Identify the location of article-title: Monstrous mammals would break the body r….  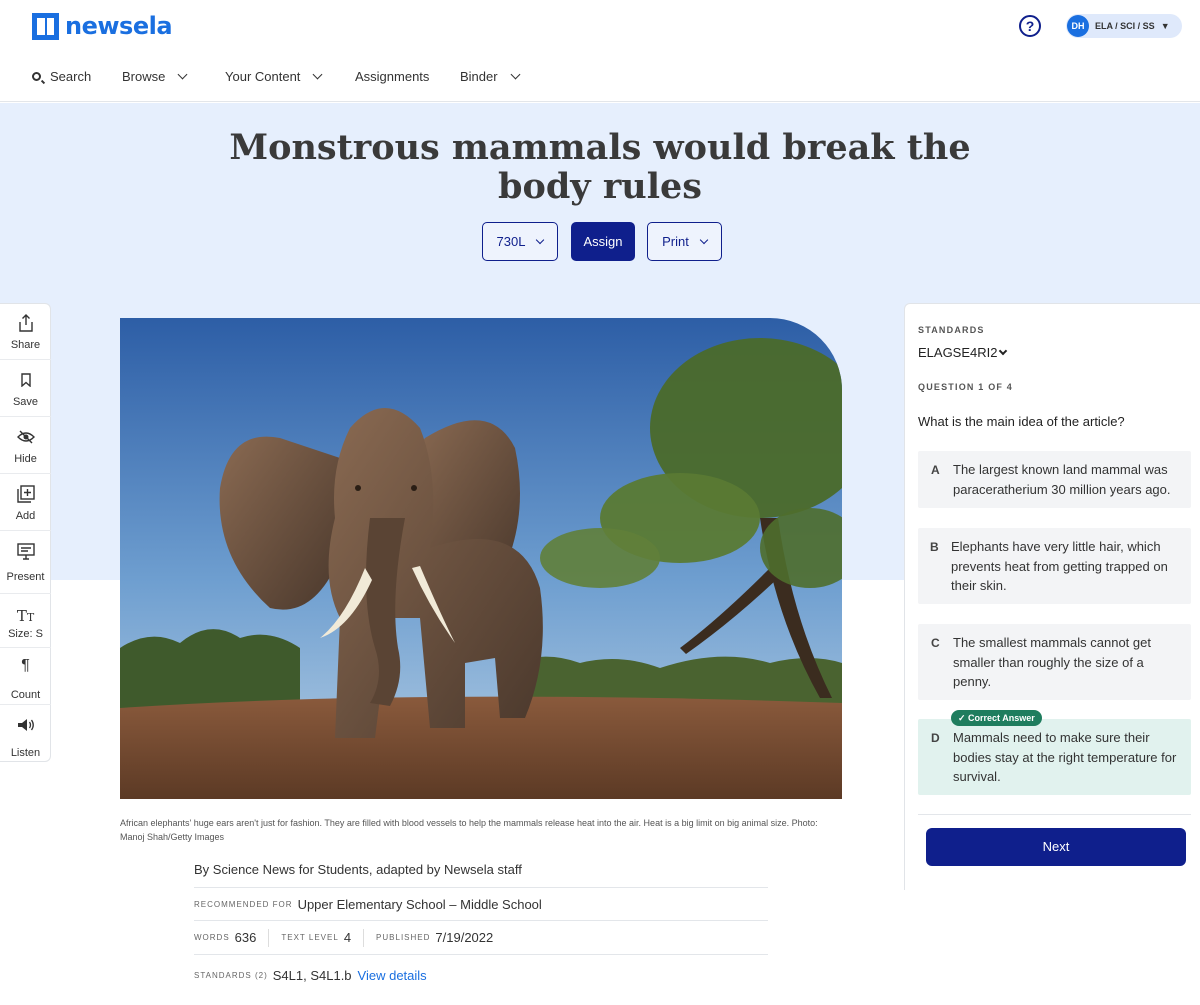
(600, 167).